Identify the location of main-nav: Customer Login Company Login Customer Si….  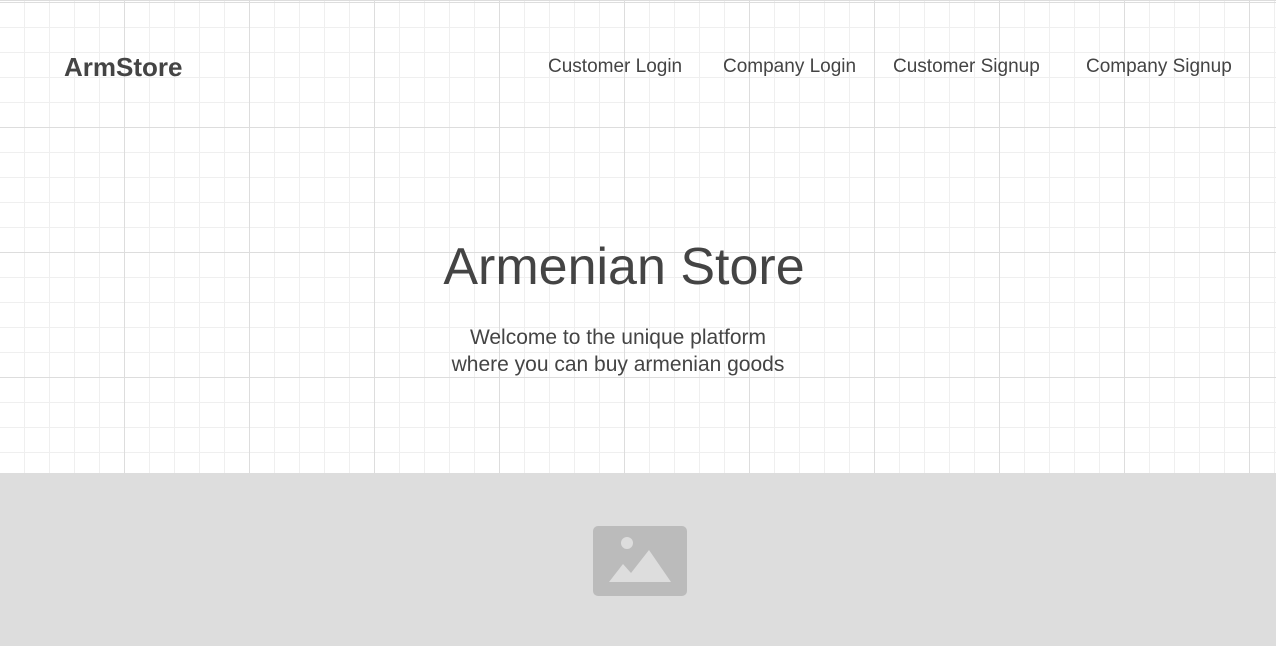
(638, 67).